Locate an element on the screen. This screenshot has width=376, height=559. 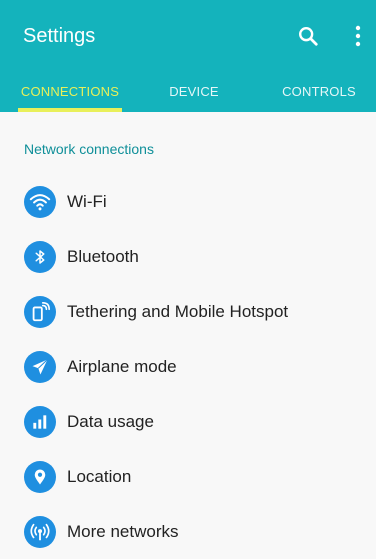
title-row: Settings is located at coordinates (188, 35).